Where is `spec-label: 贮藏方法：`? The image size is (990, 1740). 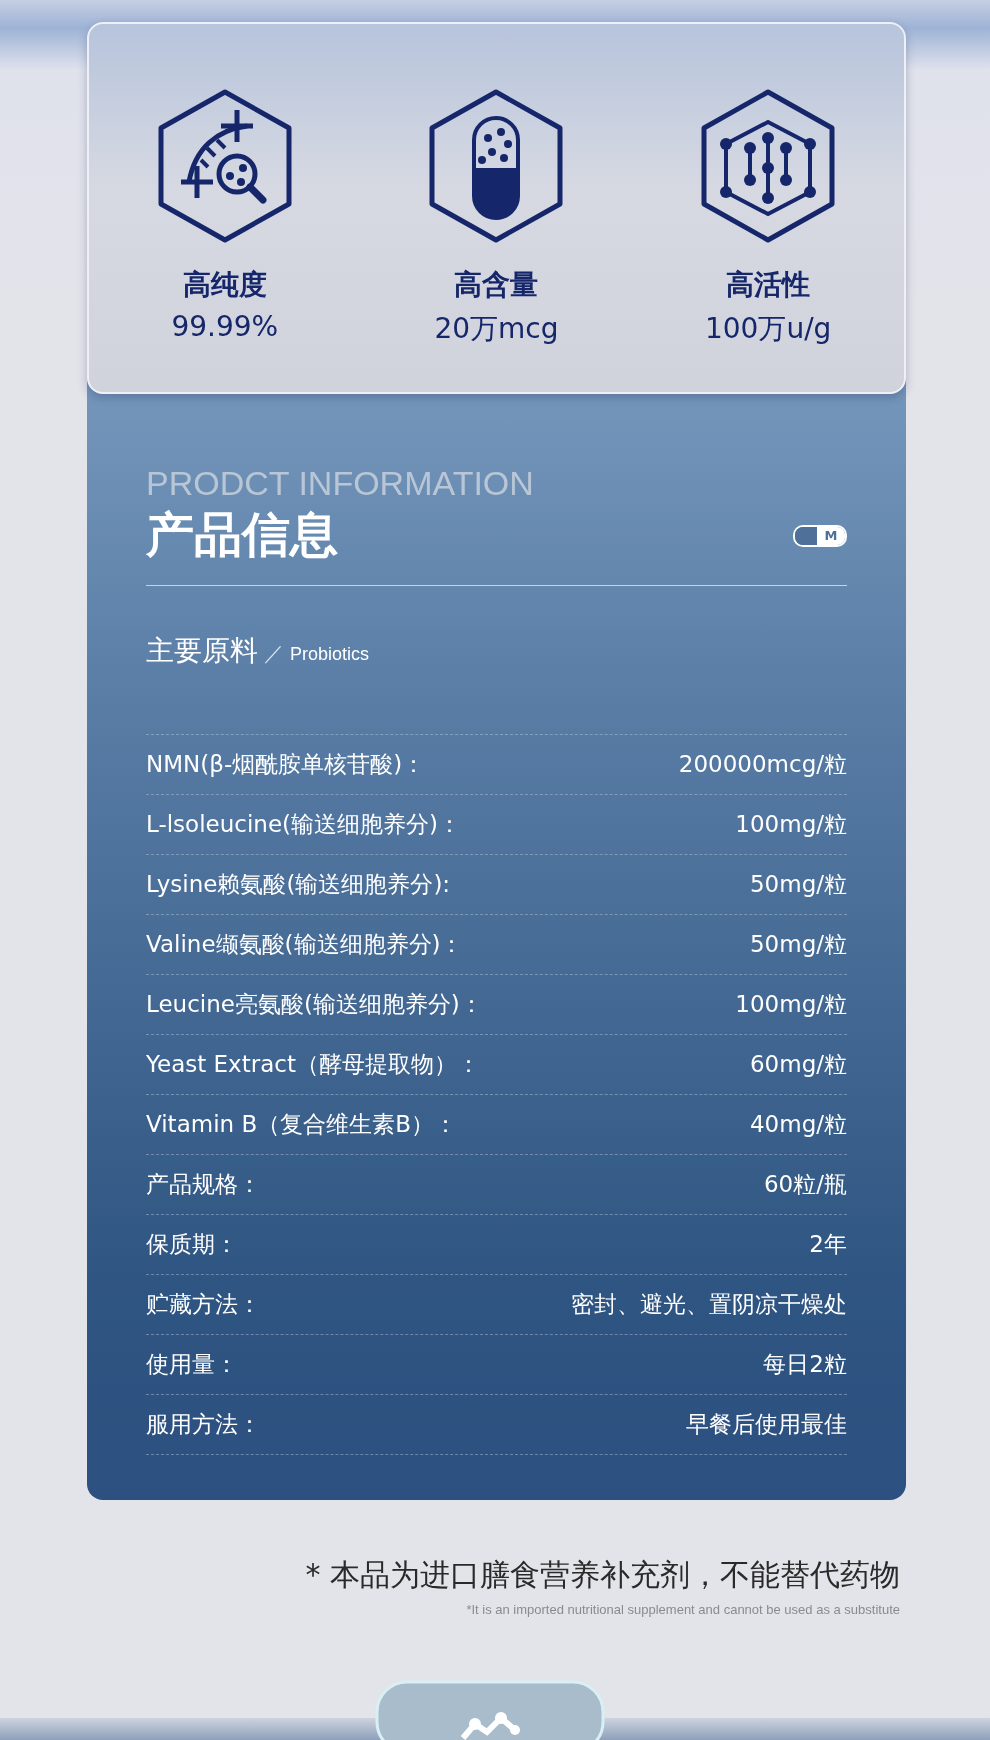
spec-label: 贮藏方法： is located at coordinates (203, 1304).